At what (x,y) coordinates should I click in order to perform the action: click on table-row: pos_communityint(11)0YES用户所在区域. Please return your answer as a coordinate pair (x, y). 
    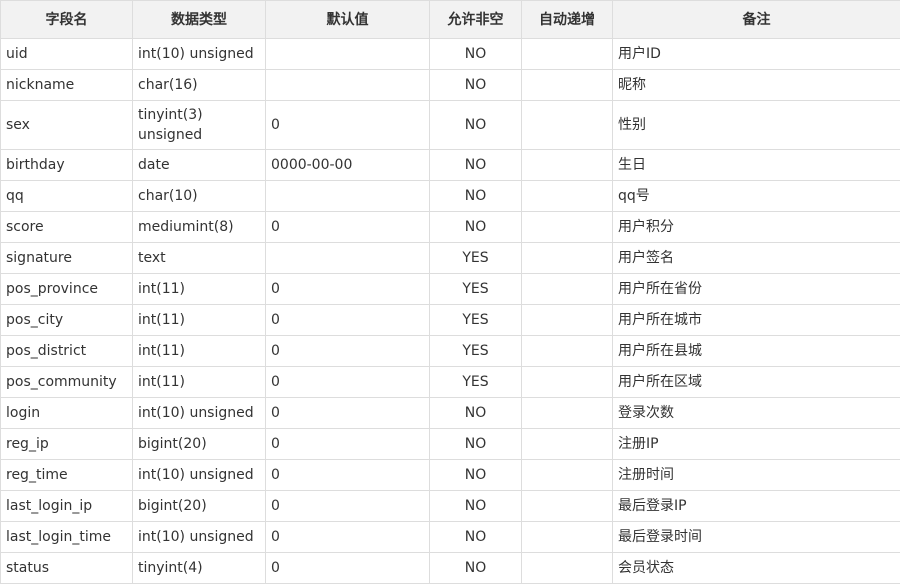
    Looking at the image, I should click on (450, 382).